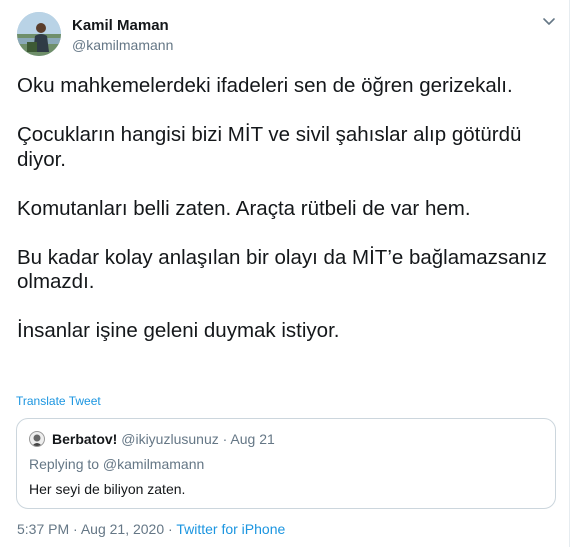 Image resolution: width=572 pixels, height=547 pixels. I want to click on author-avatar, so click(39, 34).